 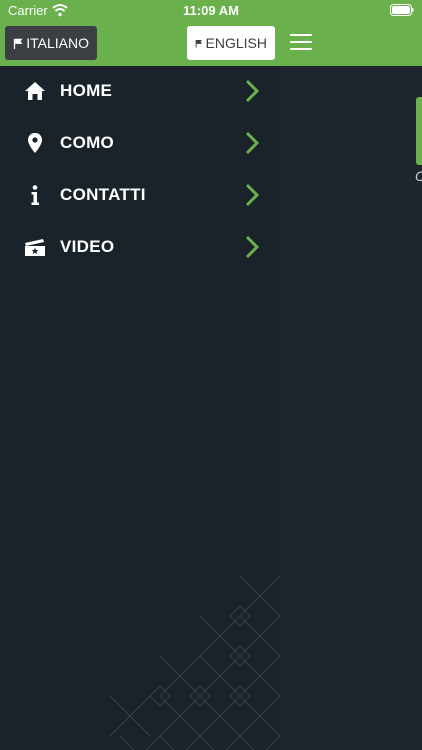 I want to click on italiano-language-button: ITALIANO, so click(x=51, y=43).